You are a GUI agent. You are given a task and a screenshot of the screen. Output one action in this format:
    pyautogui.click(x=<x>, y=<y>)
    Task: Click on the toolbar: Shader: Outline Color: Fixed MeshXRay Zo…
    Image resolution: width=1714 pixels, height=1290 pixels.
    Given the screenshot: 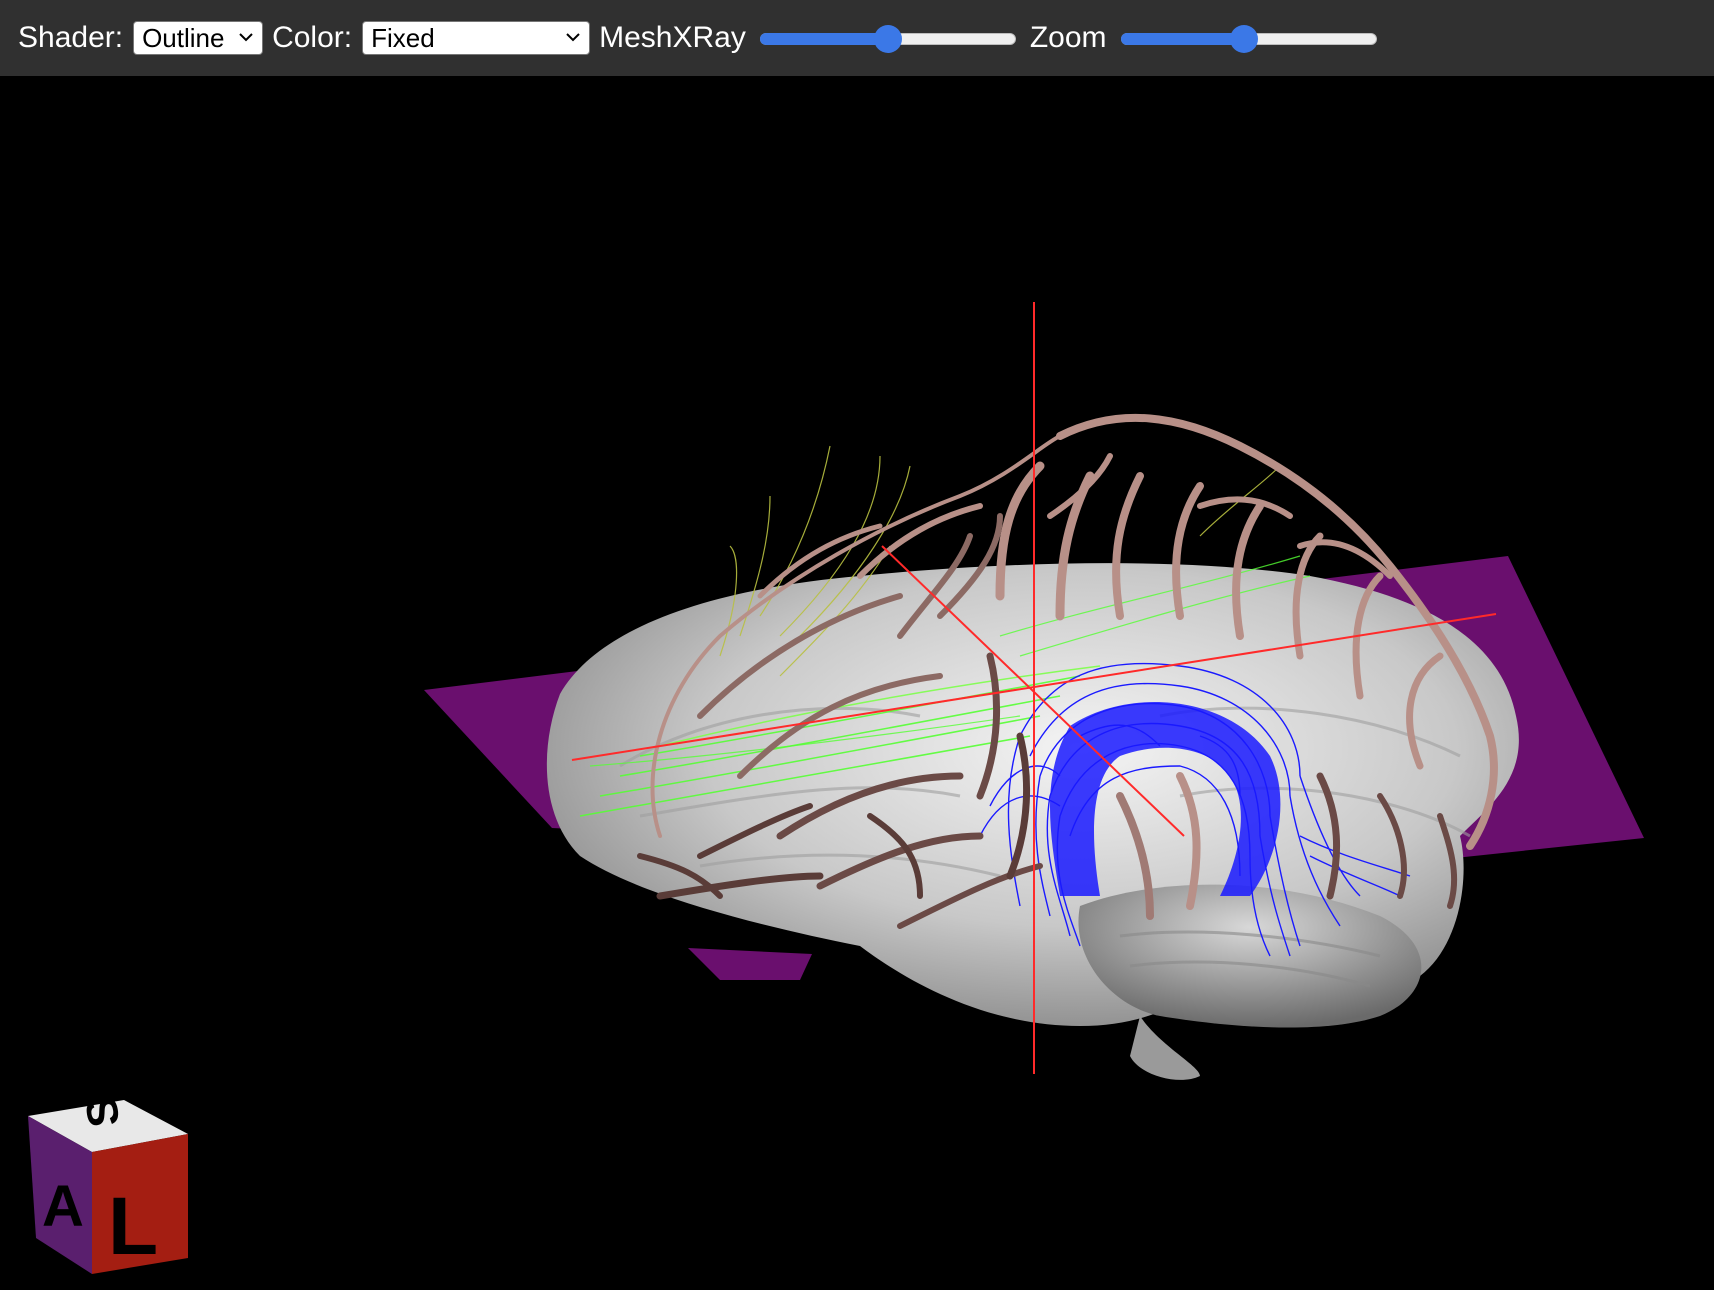 What is the action you would take?
    pyautogui.click(x=857, y=38)
    